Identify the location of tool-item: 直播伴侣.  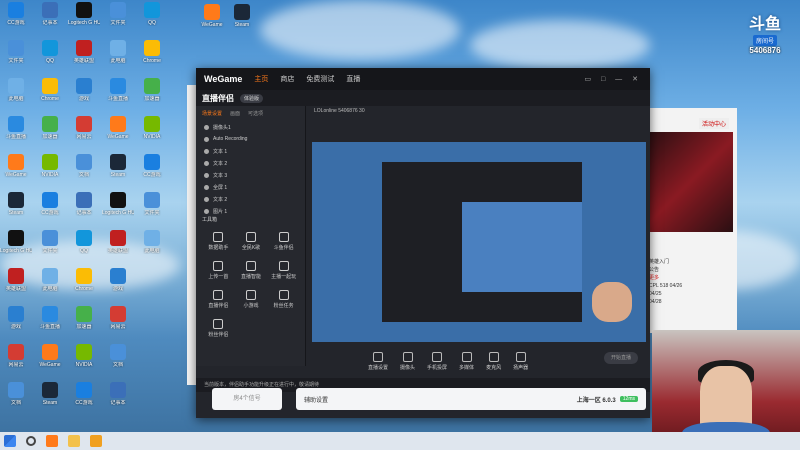
(218, 299).